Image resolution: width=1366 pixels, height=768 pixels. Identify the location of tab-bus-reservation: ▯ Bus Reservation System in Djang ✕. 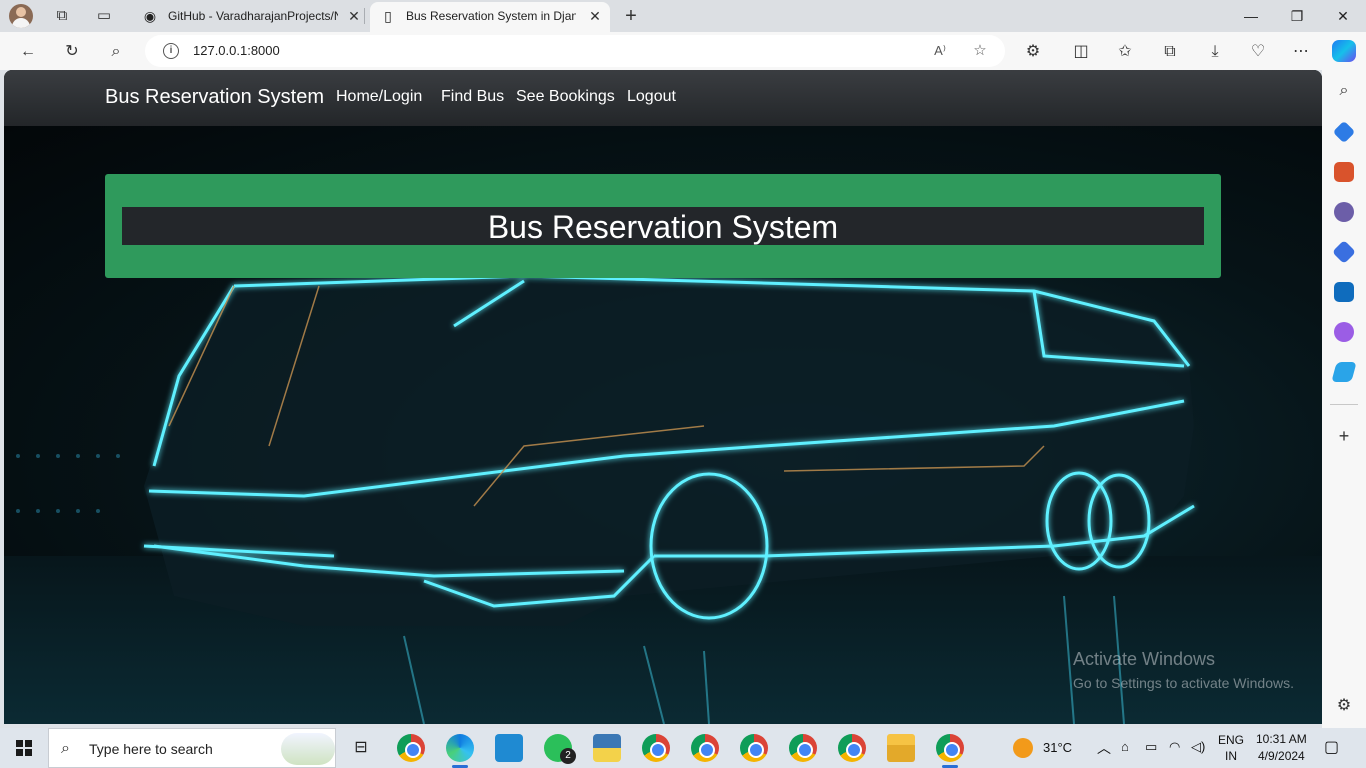
(490, 17).